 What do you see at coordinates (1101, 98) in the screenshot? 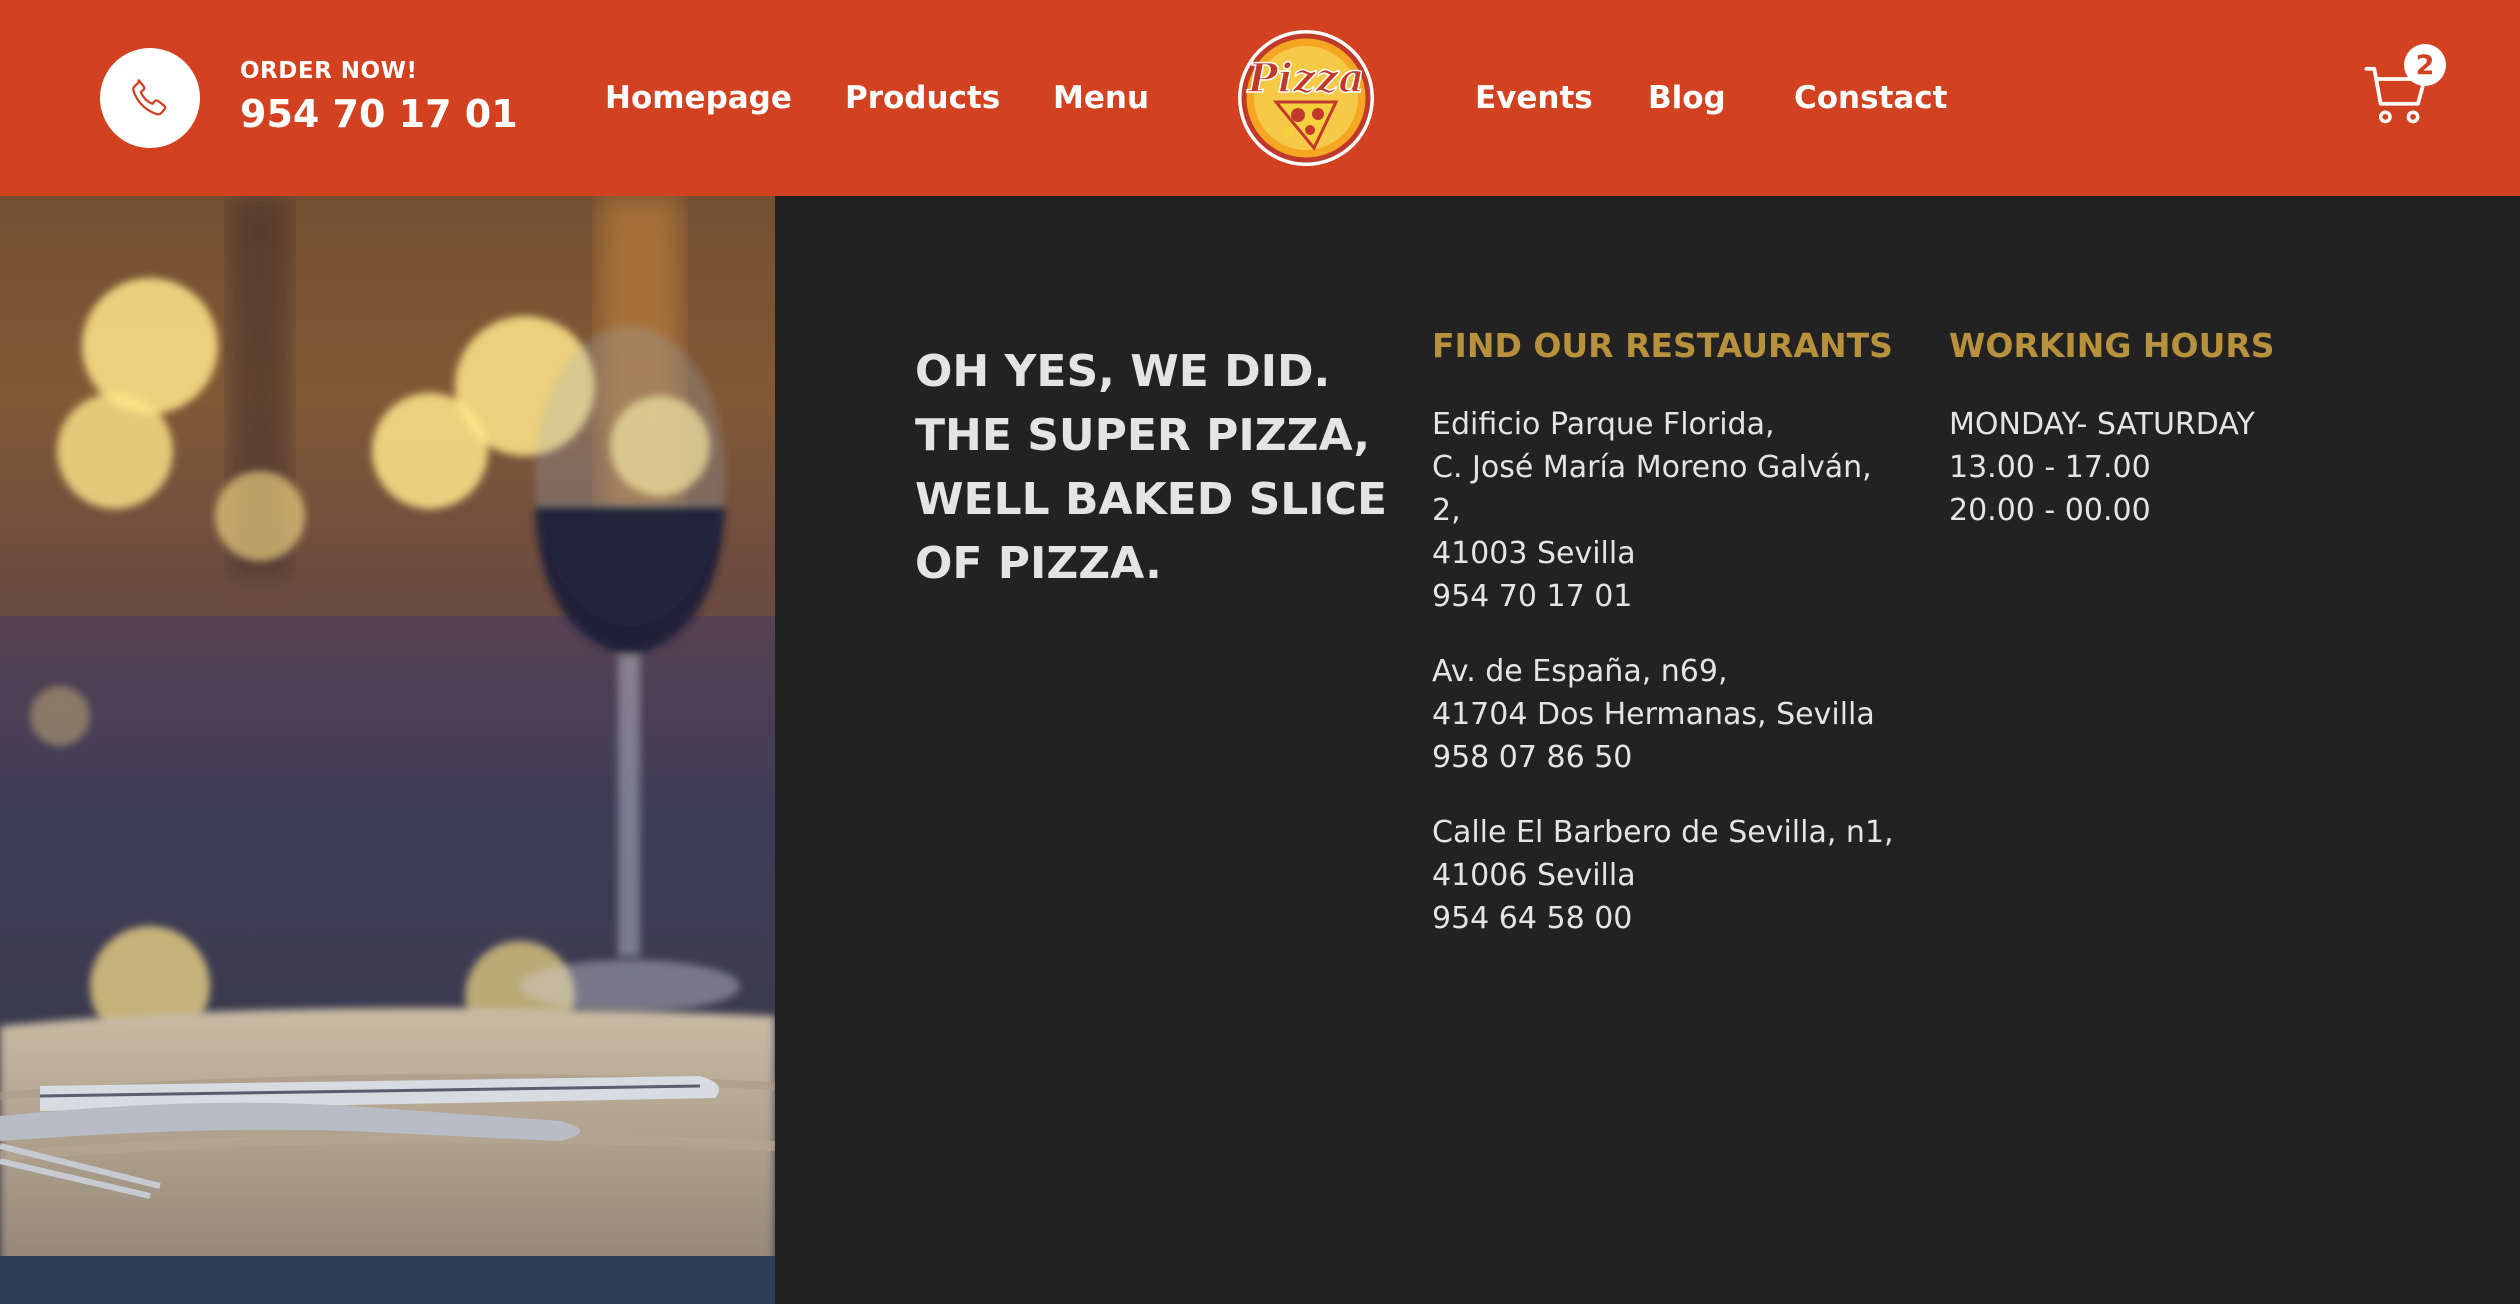
I see `nav-menu: Menu` at bounding box center [1101, 98].